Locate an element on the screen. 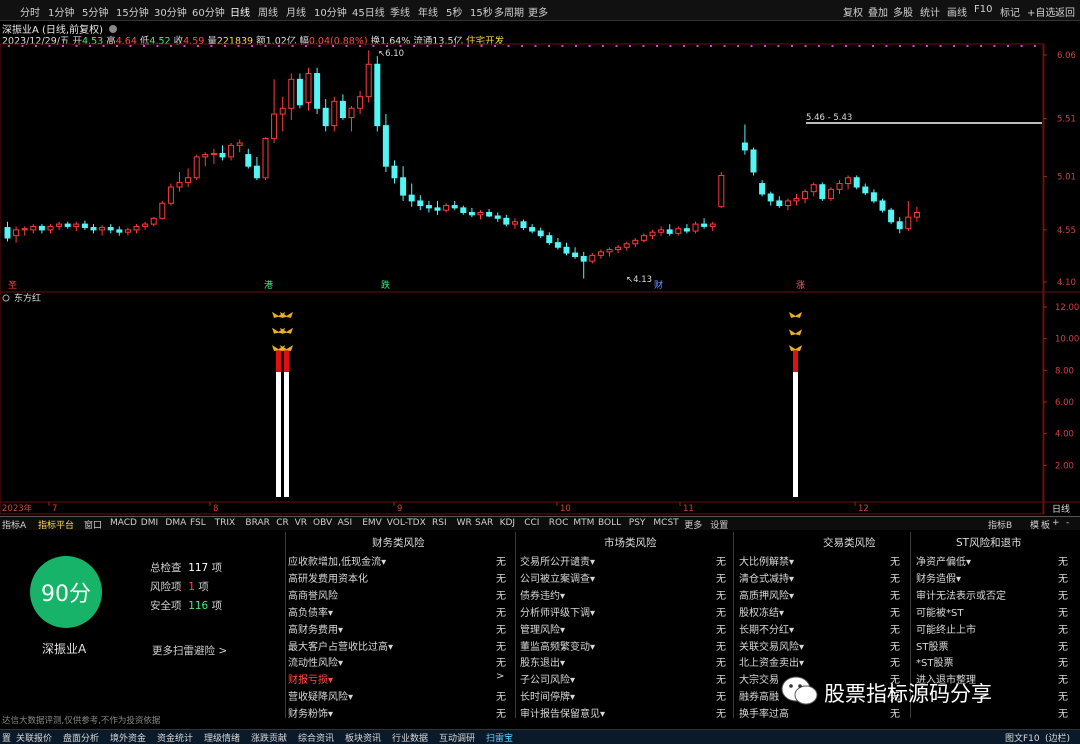  risk-item-value: > is located at coordinates (500, 676).